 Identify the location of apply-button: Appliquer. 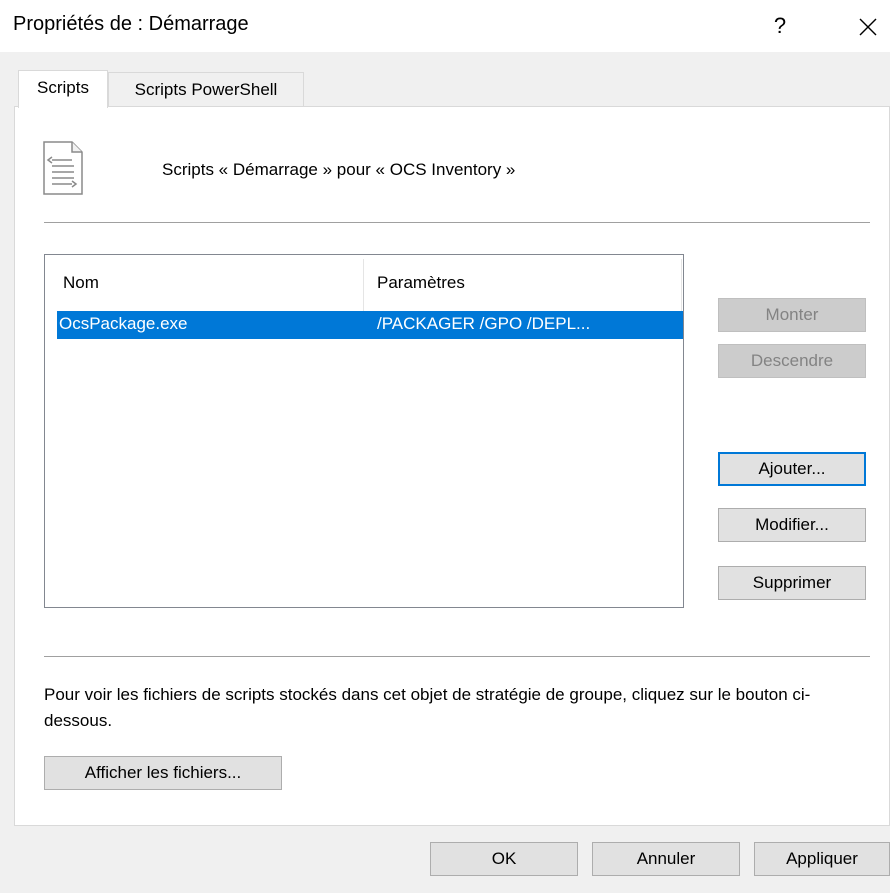
(822, 859).